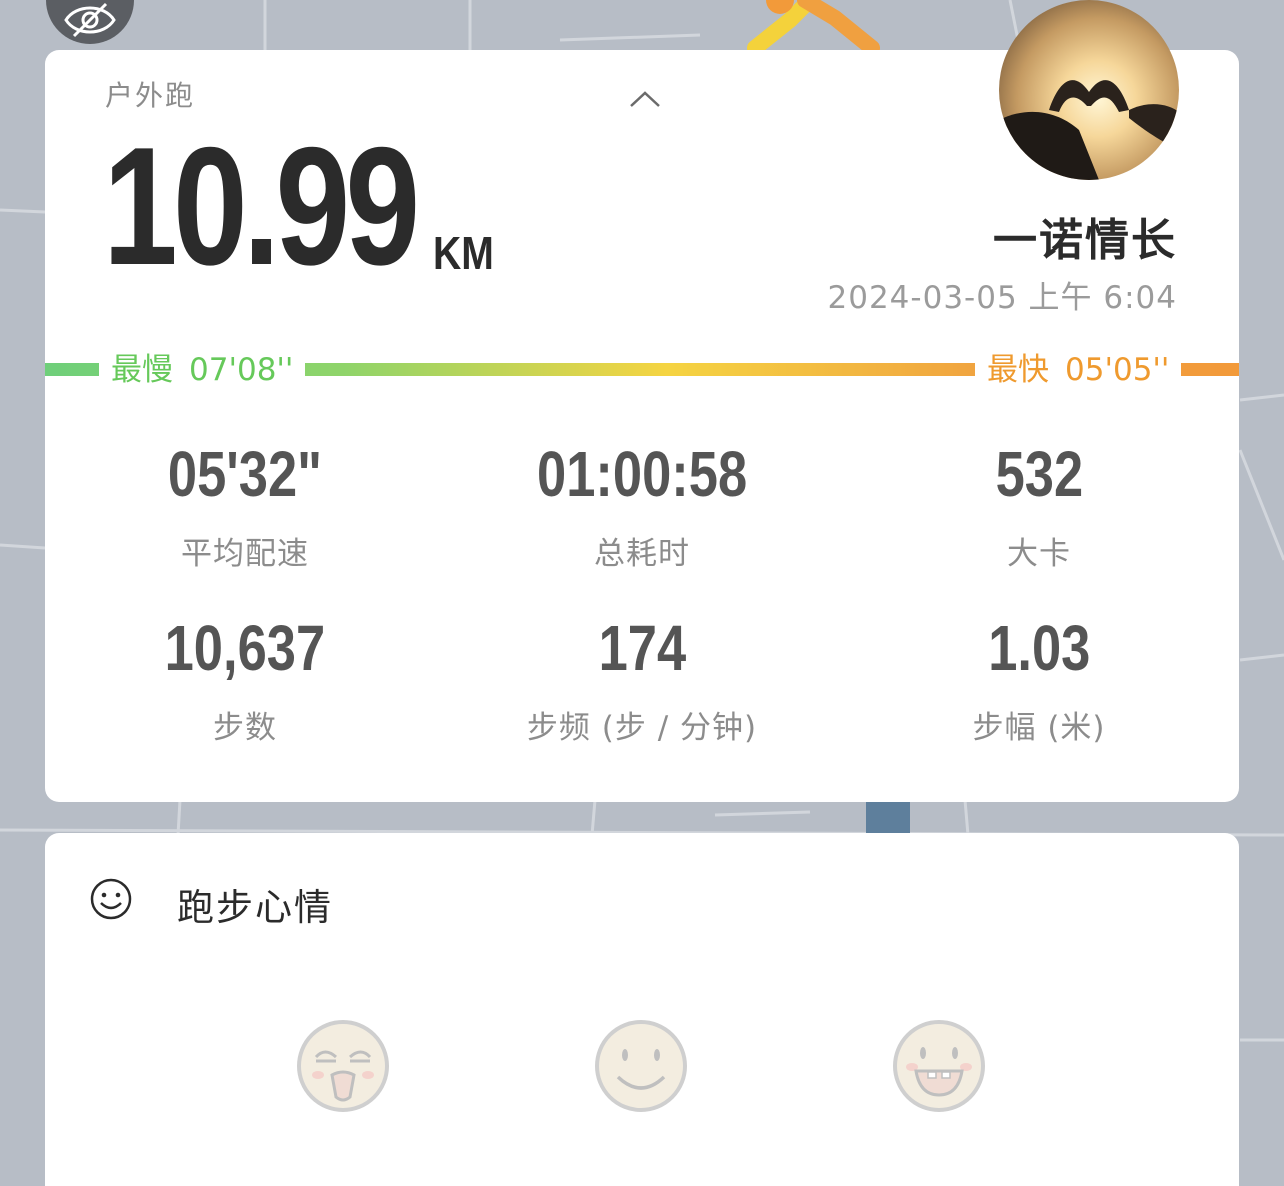 This screenshot has width=1284, height=1186. I want to click on distance-unit: KM, so click(463, 253).